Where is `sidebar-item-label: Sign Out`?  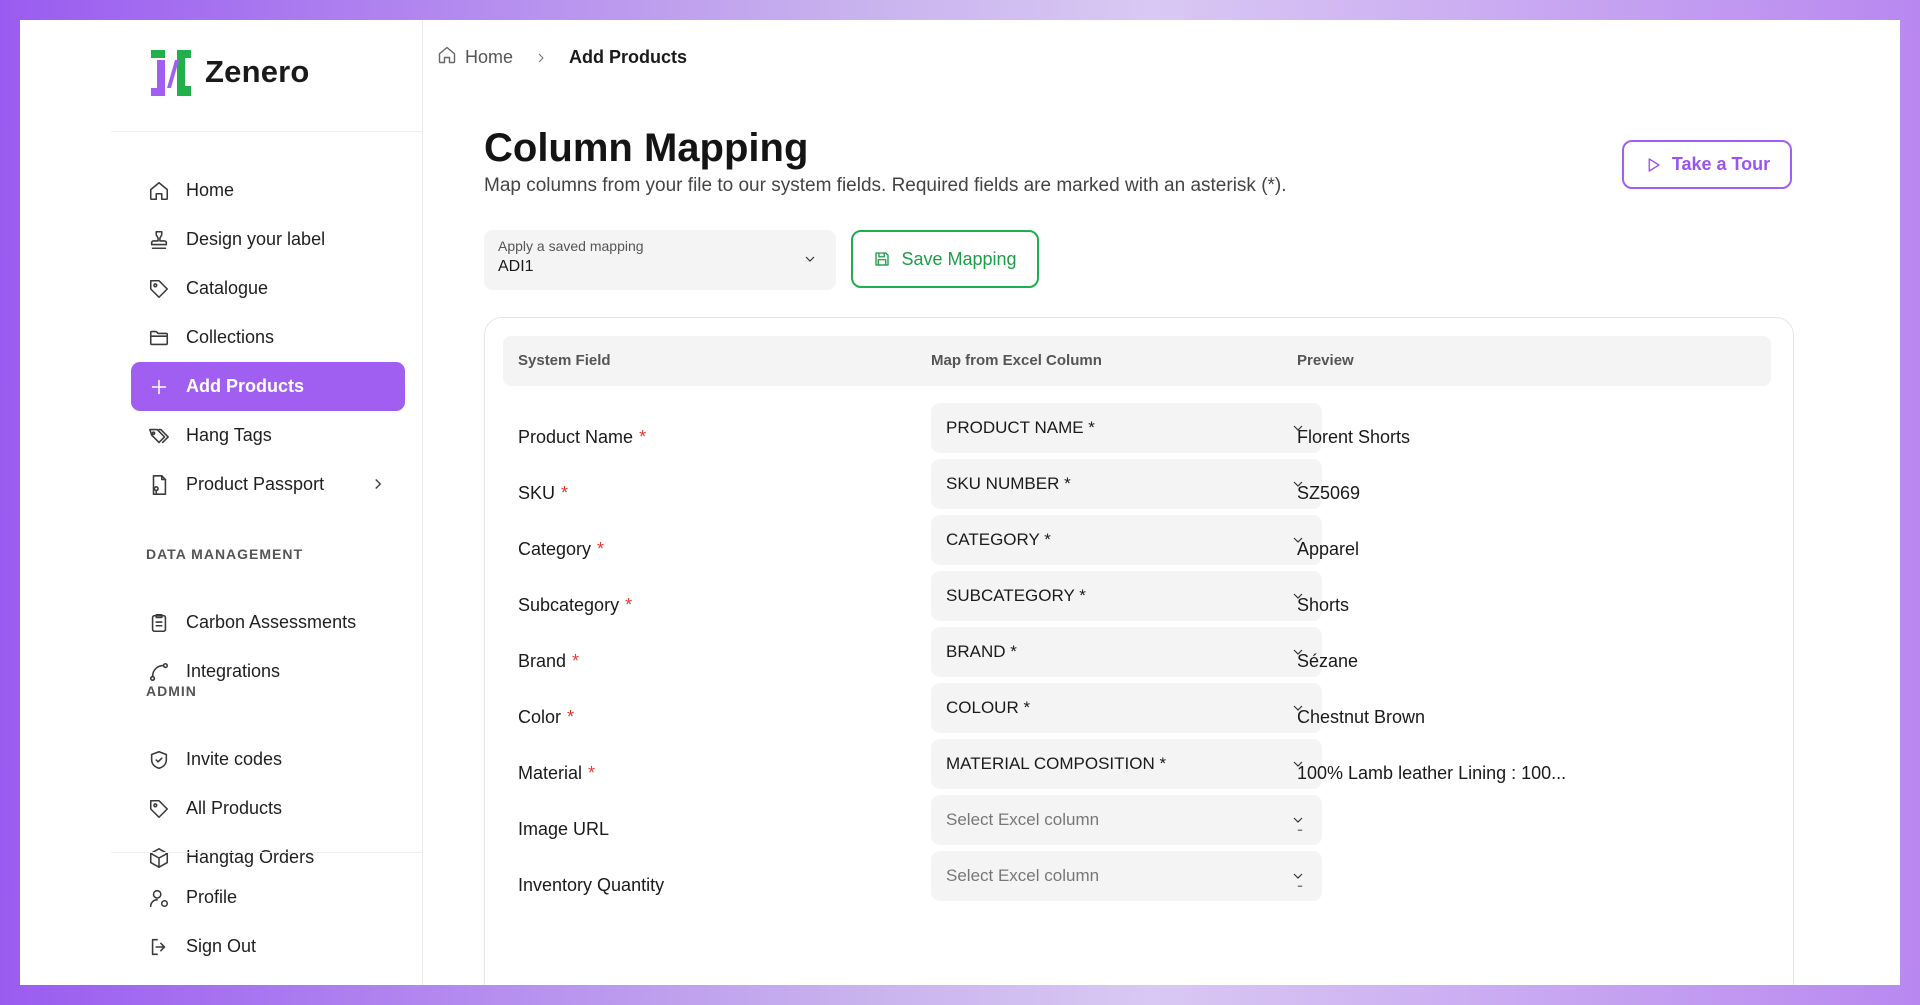
sidebar-item-label: Sign Out is located at coordinates (221, 946).